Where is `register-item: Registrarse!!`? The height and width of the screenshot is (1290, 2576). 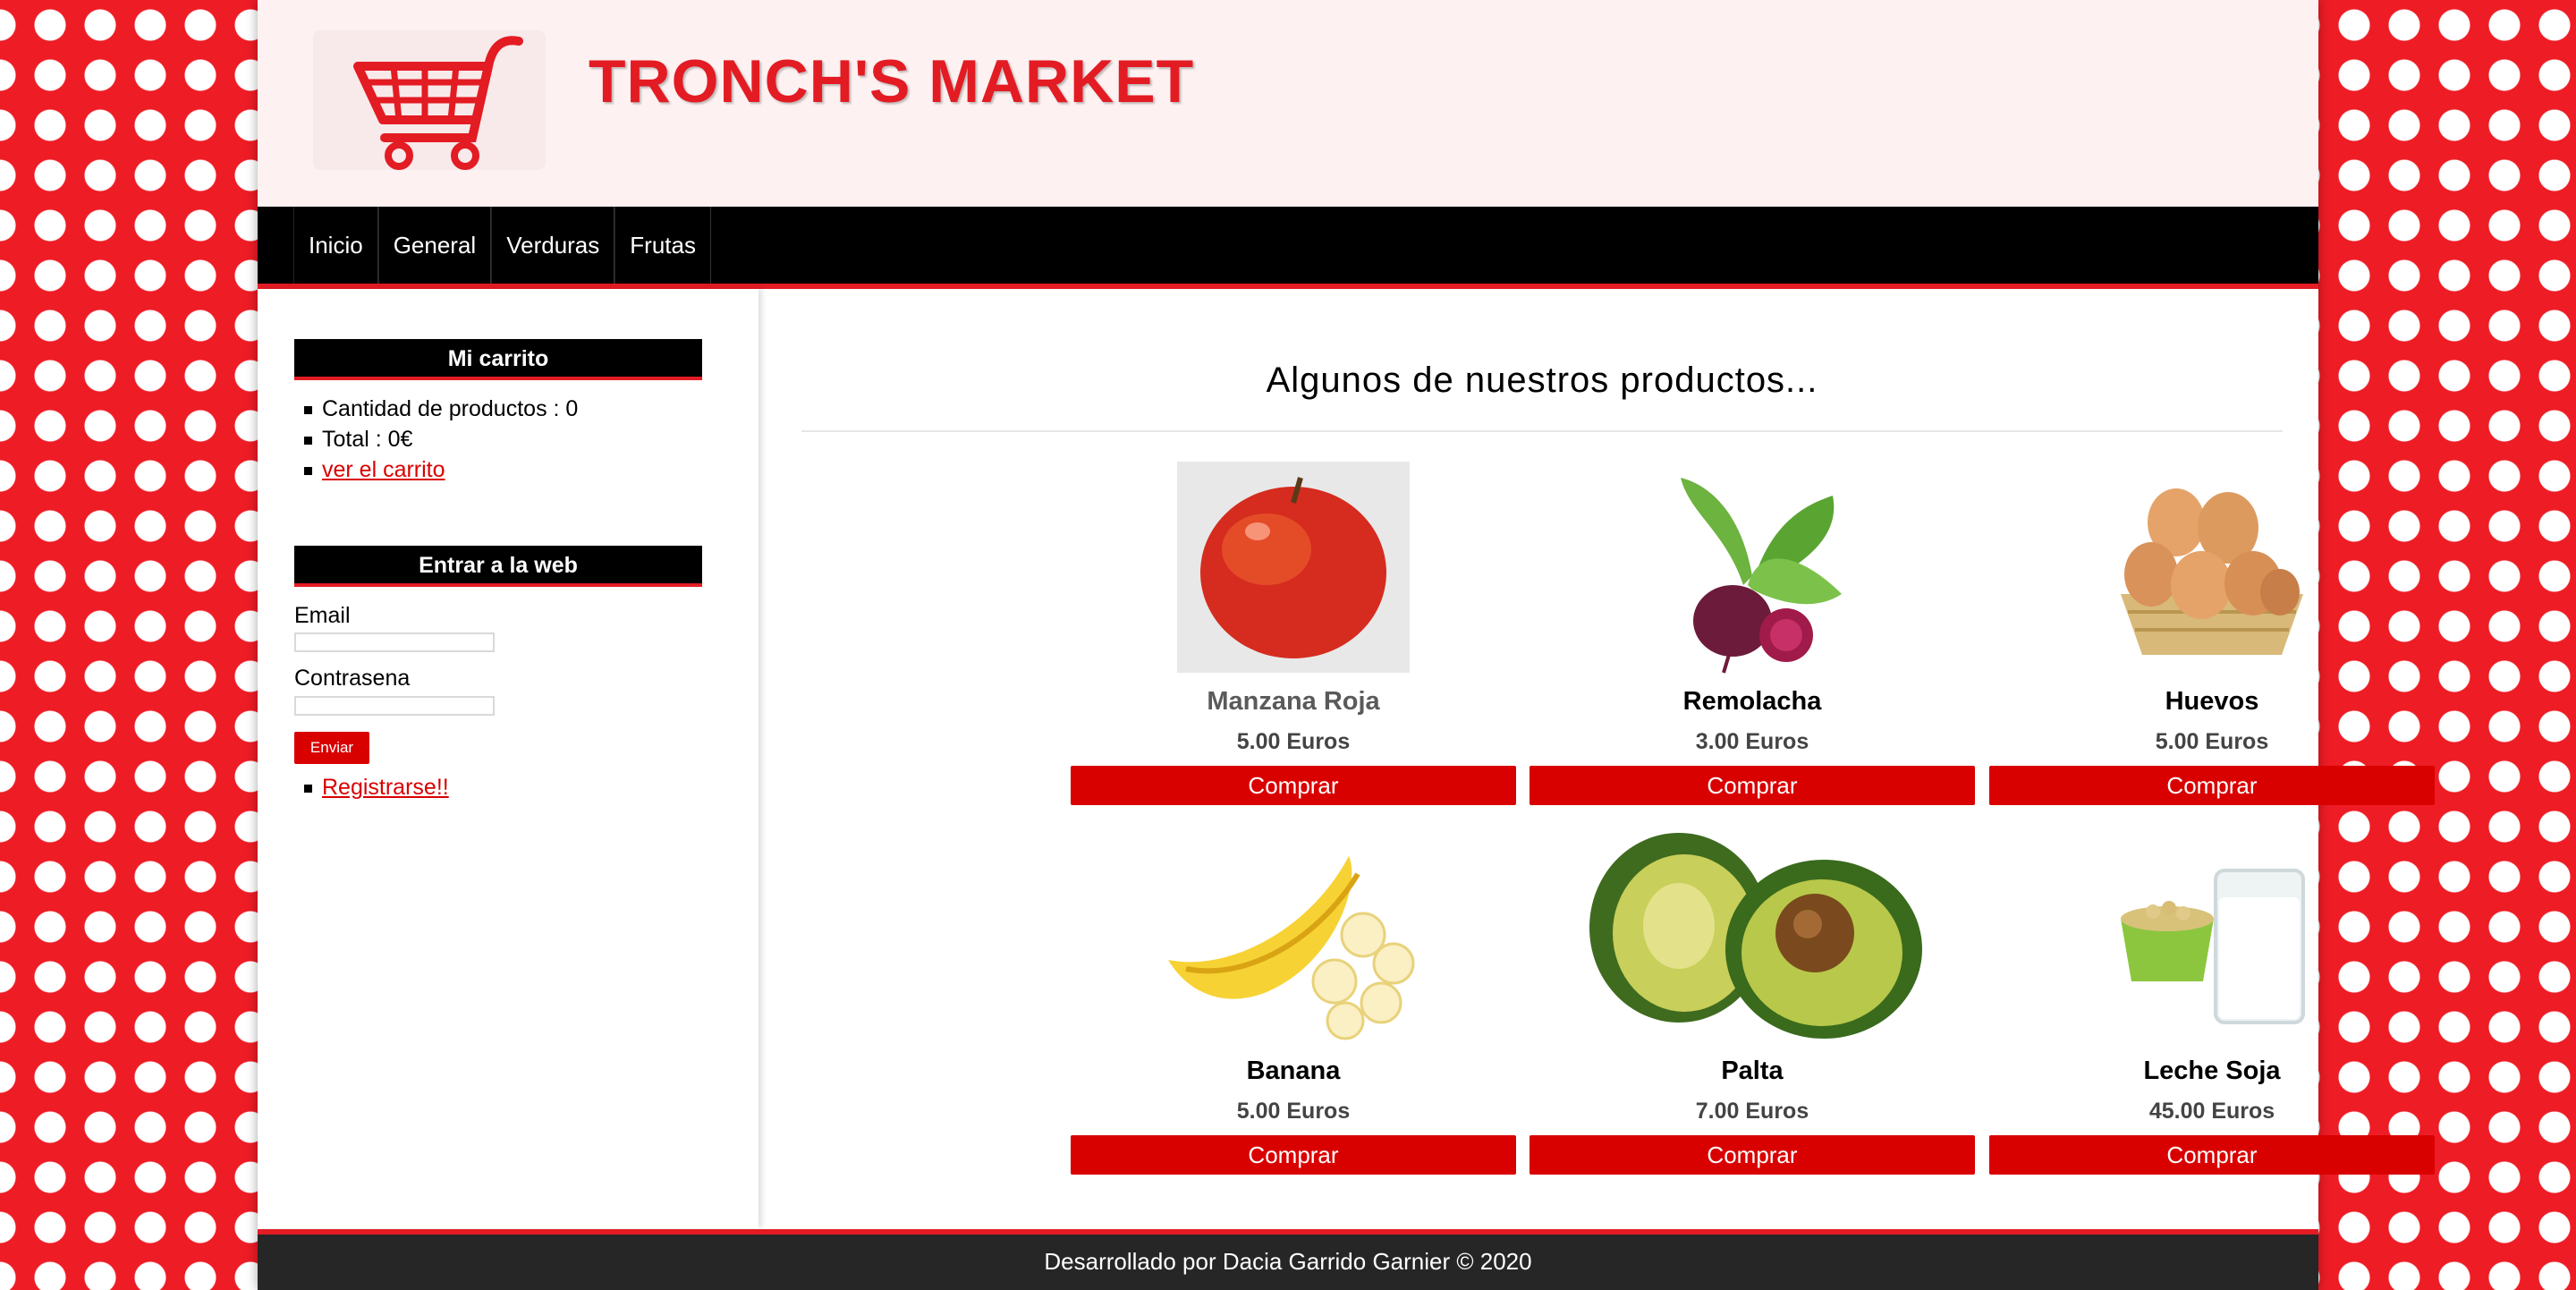
register-item: Registrarse!! is located at coordinates (376, 787).